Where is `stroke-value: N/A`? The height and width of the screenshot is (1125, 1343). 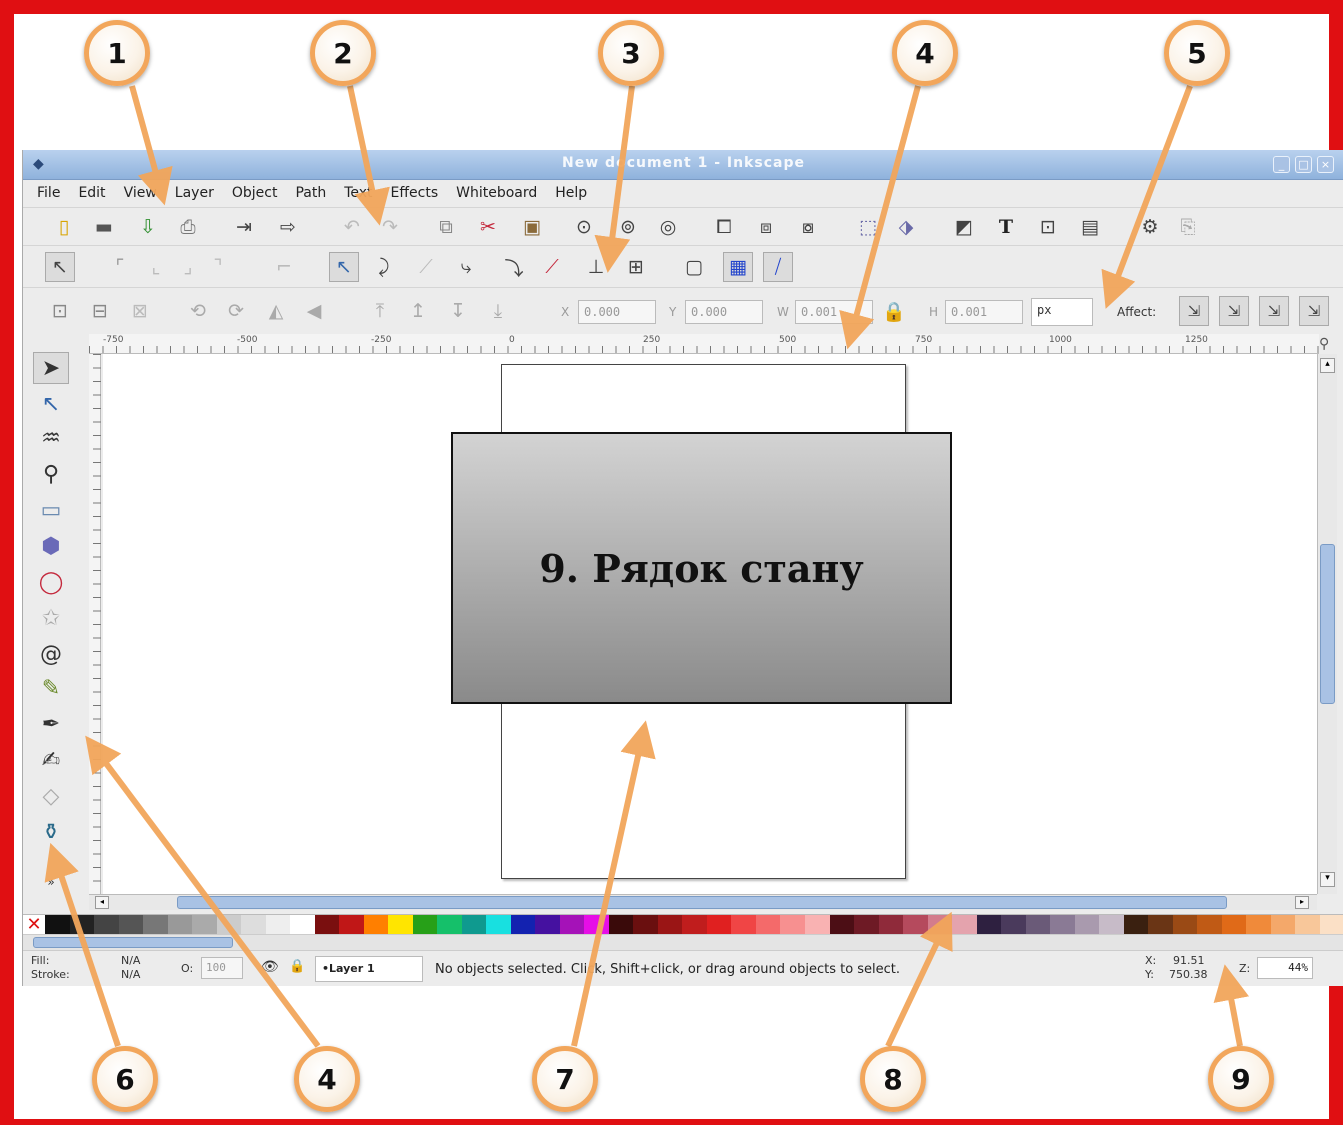
stroke-value: N/A is located at coordinates (130, 974).